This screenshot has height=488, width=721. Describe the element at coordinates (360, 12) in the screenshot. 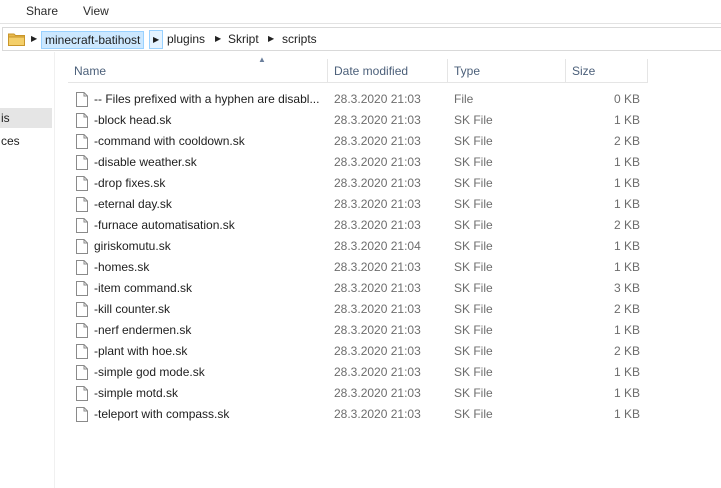

I see `ribbon: Share View` at that location.